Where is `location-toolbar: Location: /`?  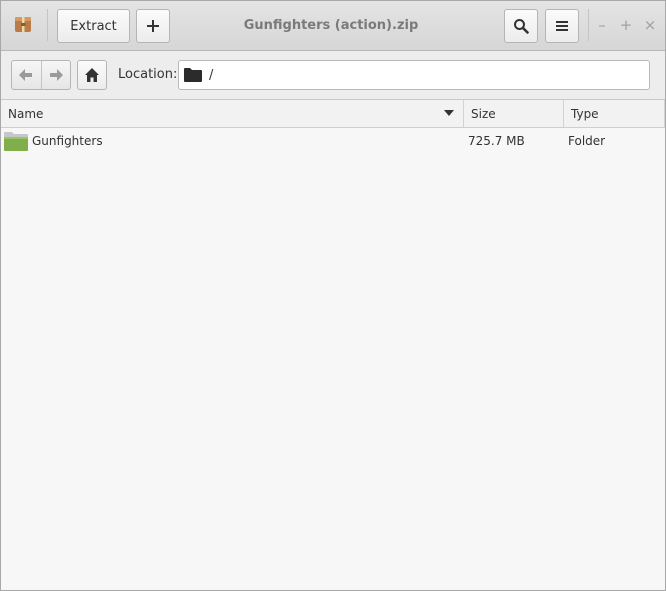
location-toolbar: Location: / is located at coordinates (333, 75).